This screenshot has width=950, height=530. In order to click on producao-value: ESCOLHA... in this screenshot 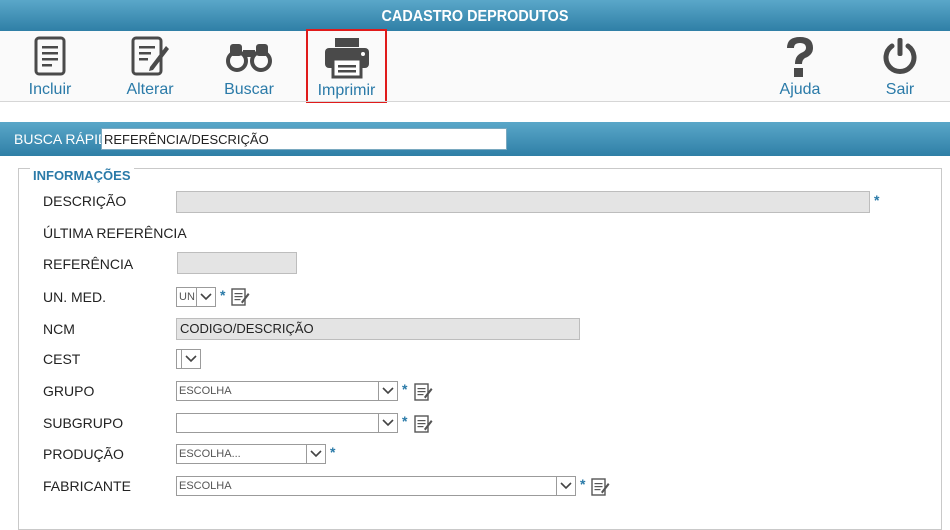, I will do `click(210, 454)`.